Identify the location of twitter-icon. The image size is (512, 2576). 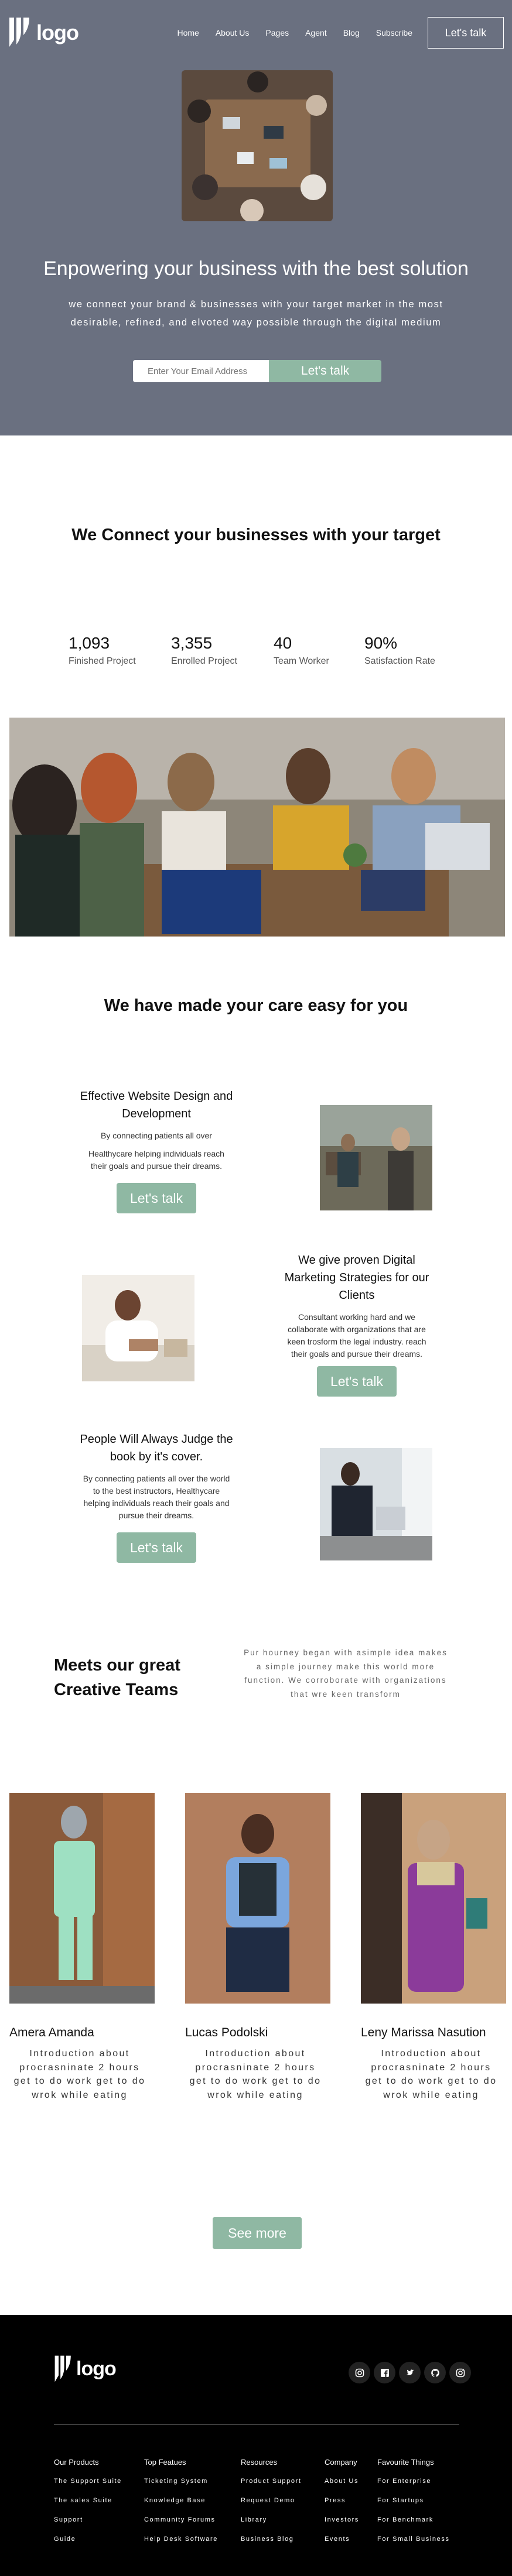
(410, 2372).